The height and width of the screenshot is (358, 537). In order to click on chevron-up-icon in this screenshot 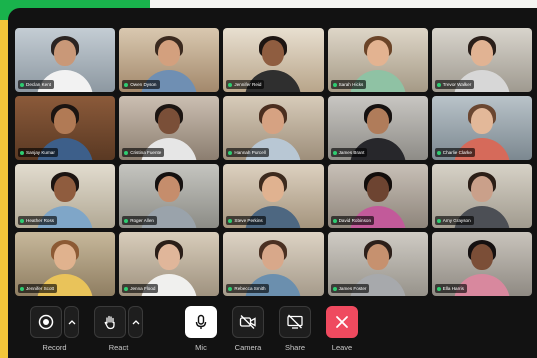, I will do `click(135, 322)`.